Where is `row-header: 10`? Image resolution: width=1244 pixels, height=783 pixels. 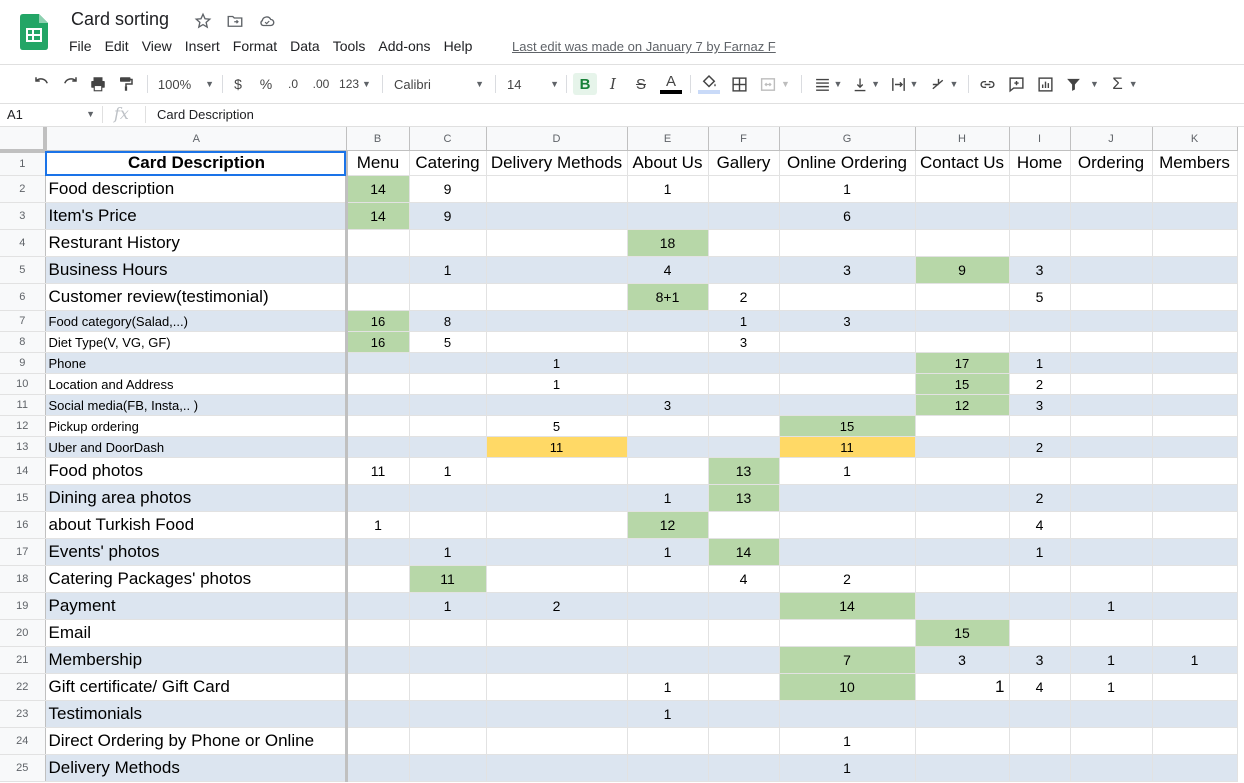
row-header: 10 is located at coordinates (23, 384).